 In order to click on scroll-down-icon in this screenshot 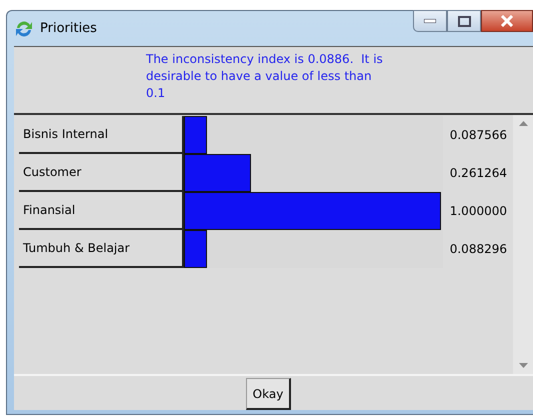, I will do `click(523, 365)`.